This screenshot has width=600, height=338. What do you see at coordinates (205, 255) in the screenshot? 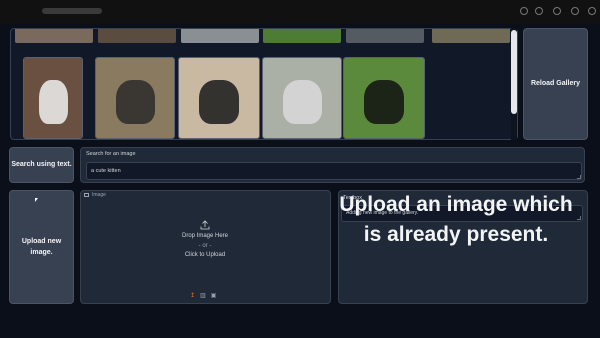
I see `click-to-upload-text: Click to Upload` at bounding box center [205, 255].